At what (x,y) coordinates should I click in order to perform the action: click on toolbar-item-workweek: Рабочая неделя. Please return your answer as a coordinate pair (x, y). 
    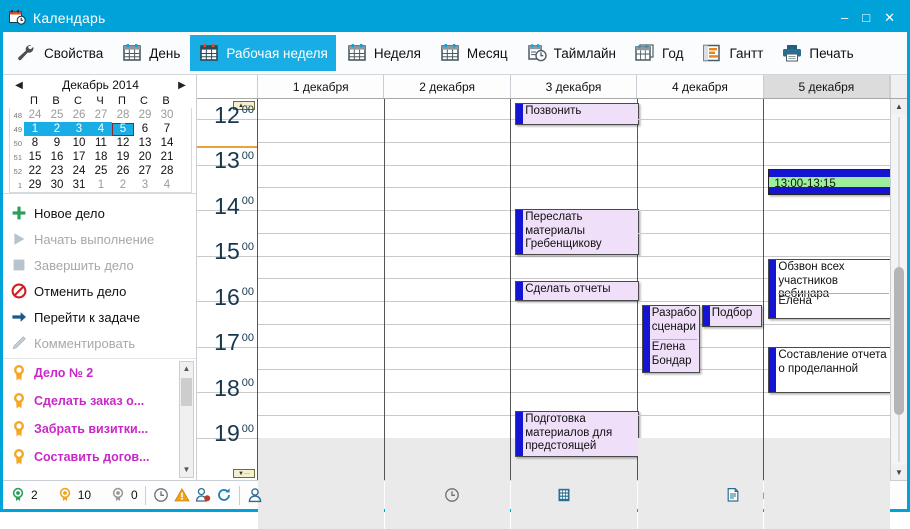
    Looking at the image, I should click on (263, 53).